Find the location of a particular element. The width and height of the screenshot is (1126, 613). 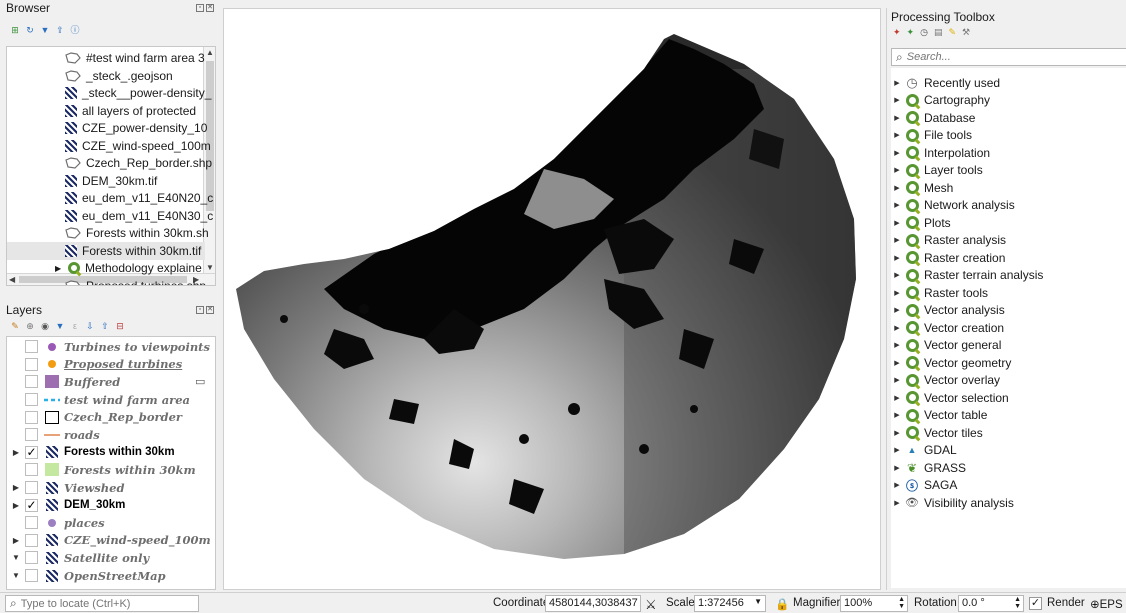

browser-item: _steck_.geojson is located at coordinates (119, 76).